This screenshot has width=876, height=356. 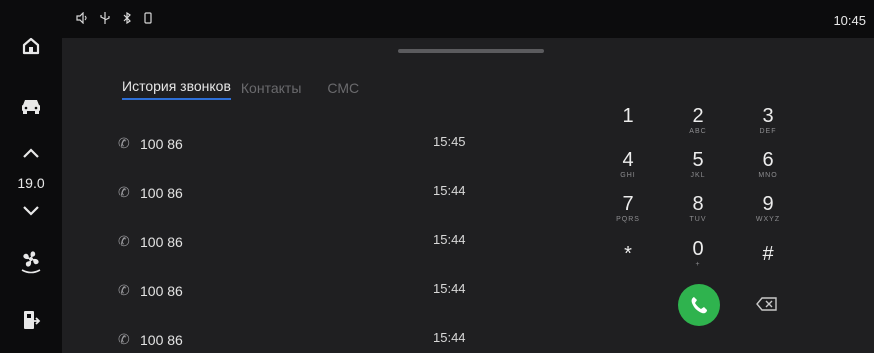 I want to click on key-letters: ABC, so click(x=698, y=131).